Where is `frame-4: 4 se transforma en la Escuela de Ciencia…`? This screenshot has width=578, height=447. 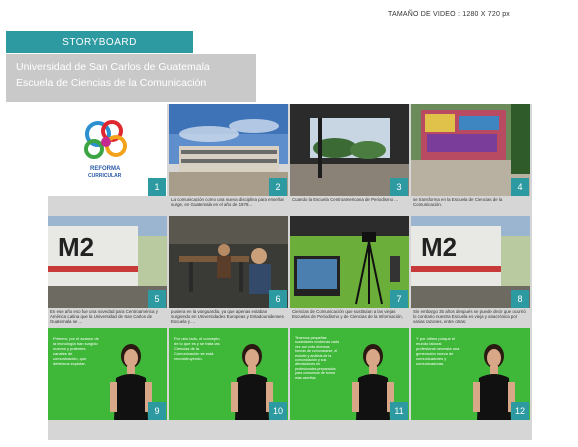 frame-4: 4 se transforma en la Escuela de Ciencia… is located at coordinates (471, 160).